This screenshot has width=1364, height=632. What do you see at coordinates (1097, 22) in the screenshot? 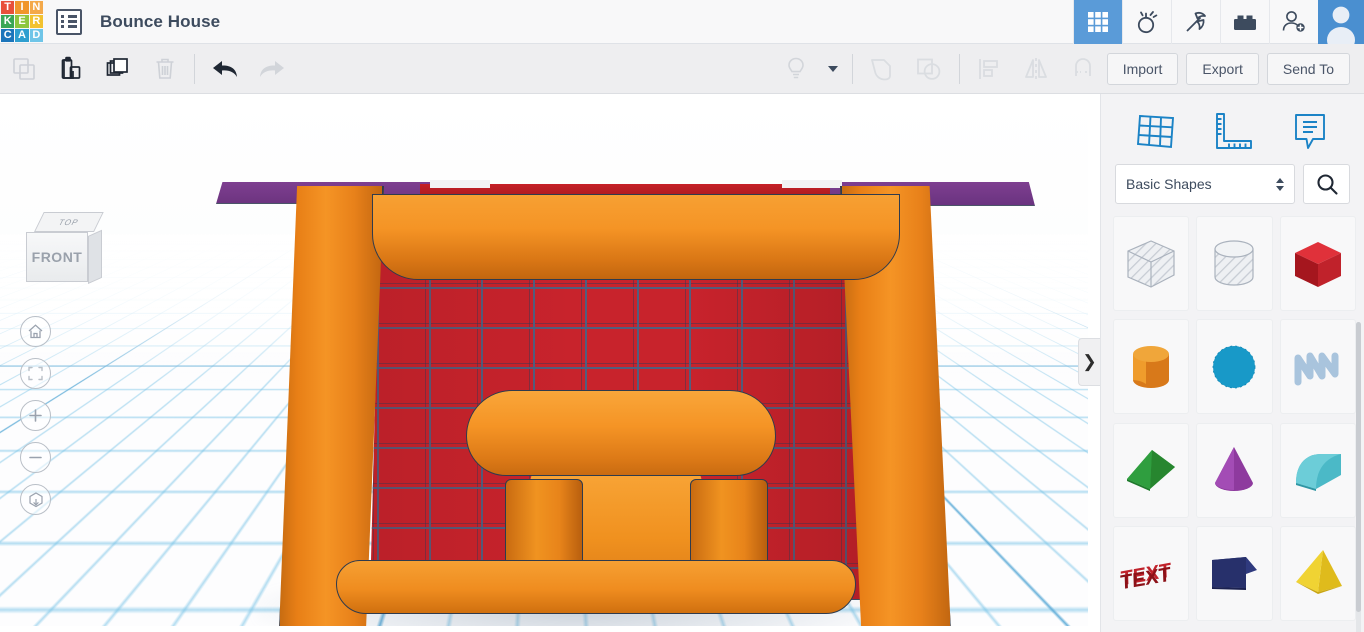
I see `designs-grid-icon` at bounding box center [1097, 22].